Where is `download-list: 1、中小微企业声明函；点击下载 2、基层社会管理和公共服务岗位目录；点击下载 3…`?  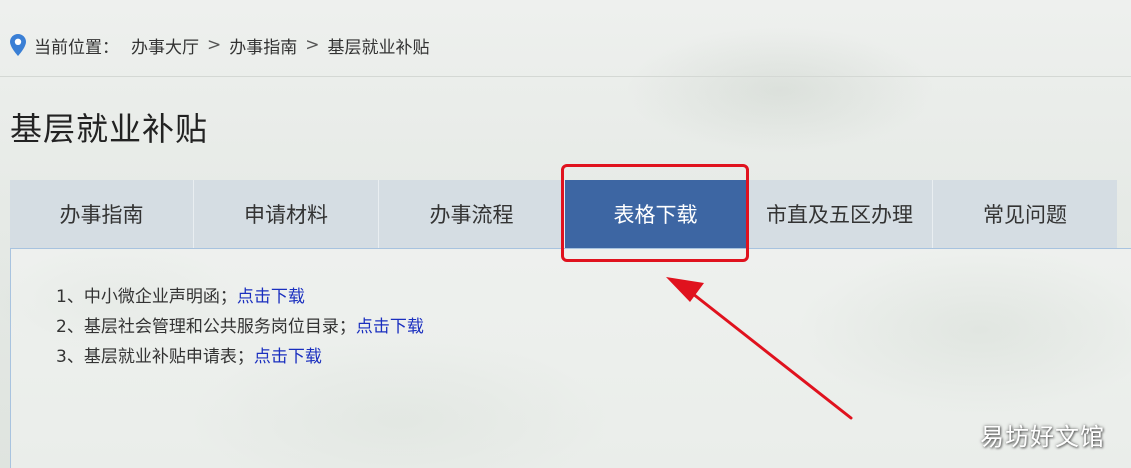 download-list: 1、中小微企业声明函；点击下载 2、基层社会管理和公共服务岗位目录；点击下载 3… is located at coordinates (240, 327).